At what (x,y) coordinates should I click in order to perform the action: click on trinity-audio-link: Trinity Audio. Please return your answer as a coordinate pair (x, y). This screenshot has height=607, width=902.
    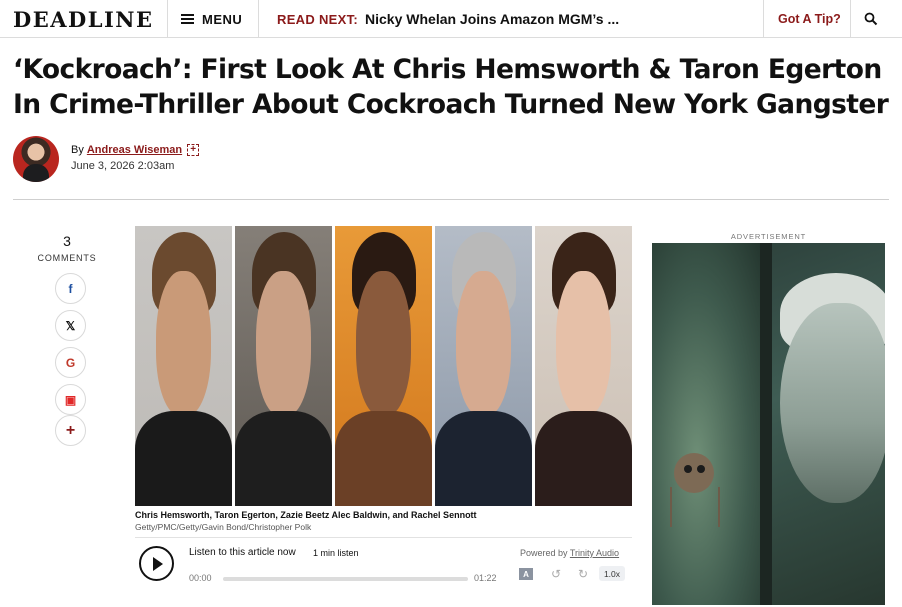
    Looking at the image, I should click on (594, 553).